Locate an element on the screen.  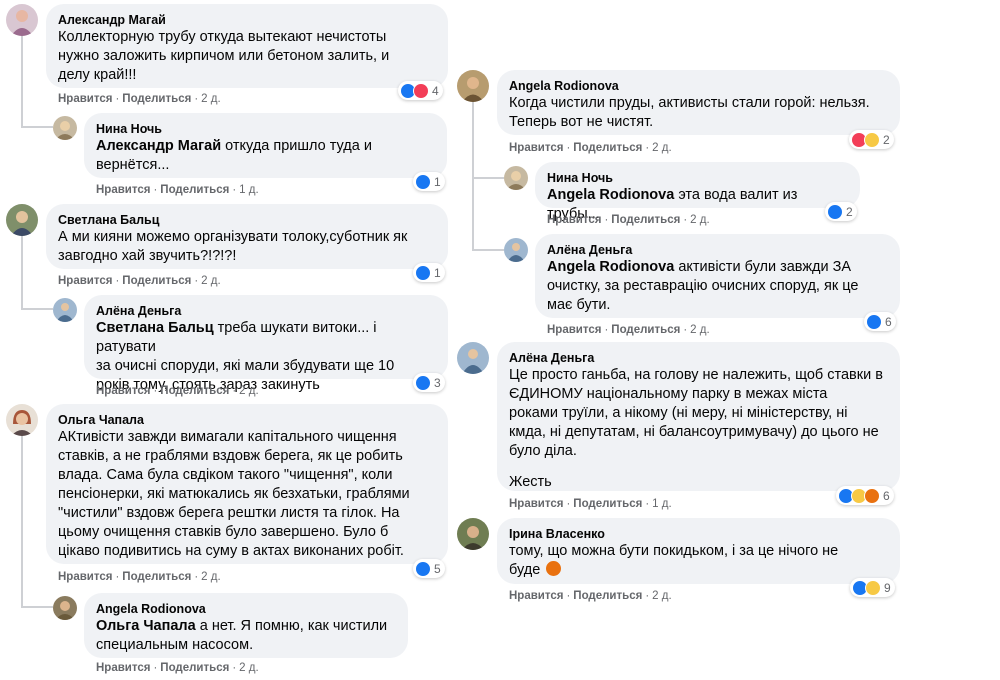
comment-author: Ірина Власенко is located at coordinates (698, 534).